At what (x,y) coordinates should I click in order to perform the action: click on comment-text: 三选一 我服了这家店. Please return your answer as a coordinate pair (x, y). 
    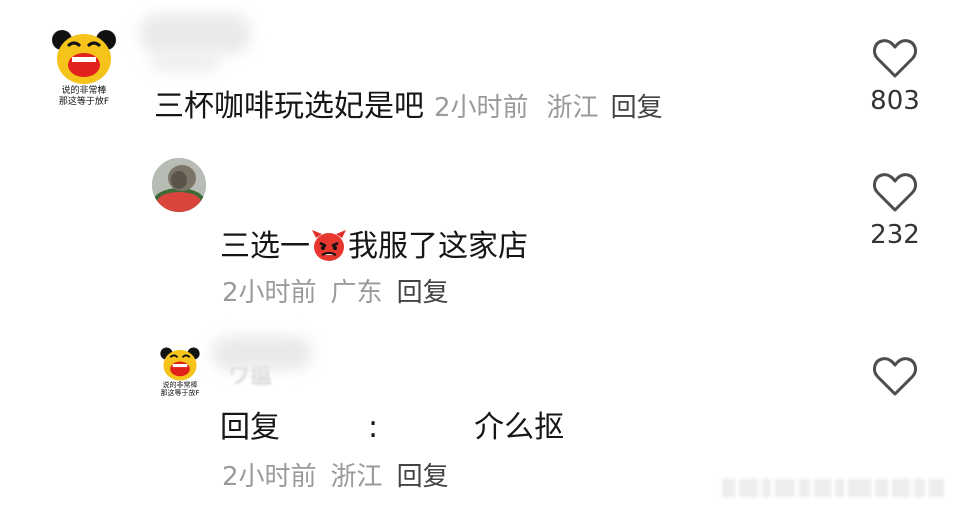
    Looking at the image, I should click on (374, 246).